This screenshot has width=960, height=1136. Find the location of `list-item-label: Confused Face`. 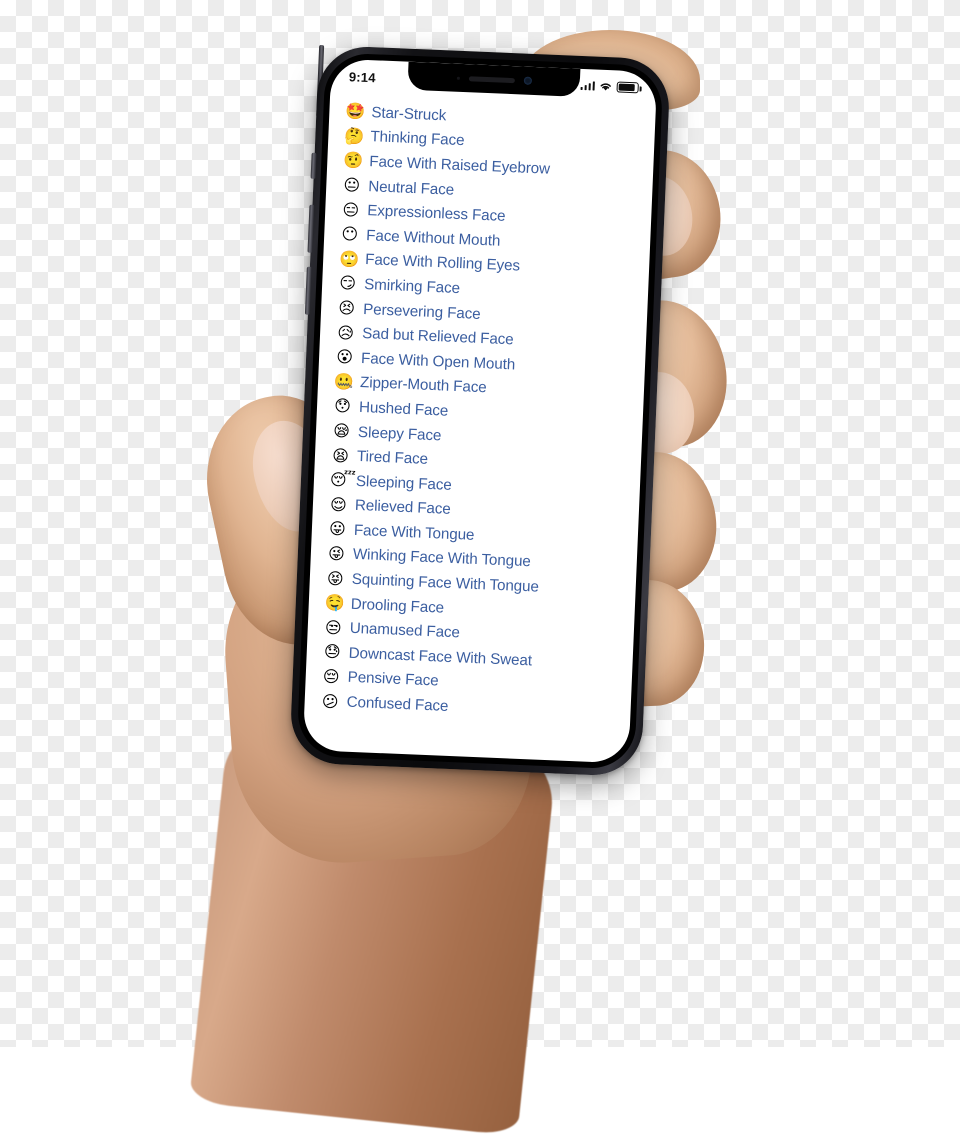

list-item-label: Confused Face is located at coordinates (397, 704).